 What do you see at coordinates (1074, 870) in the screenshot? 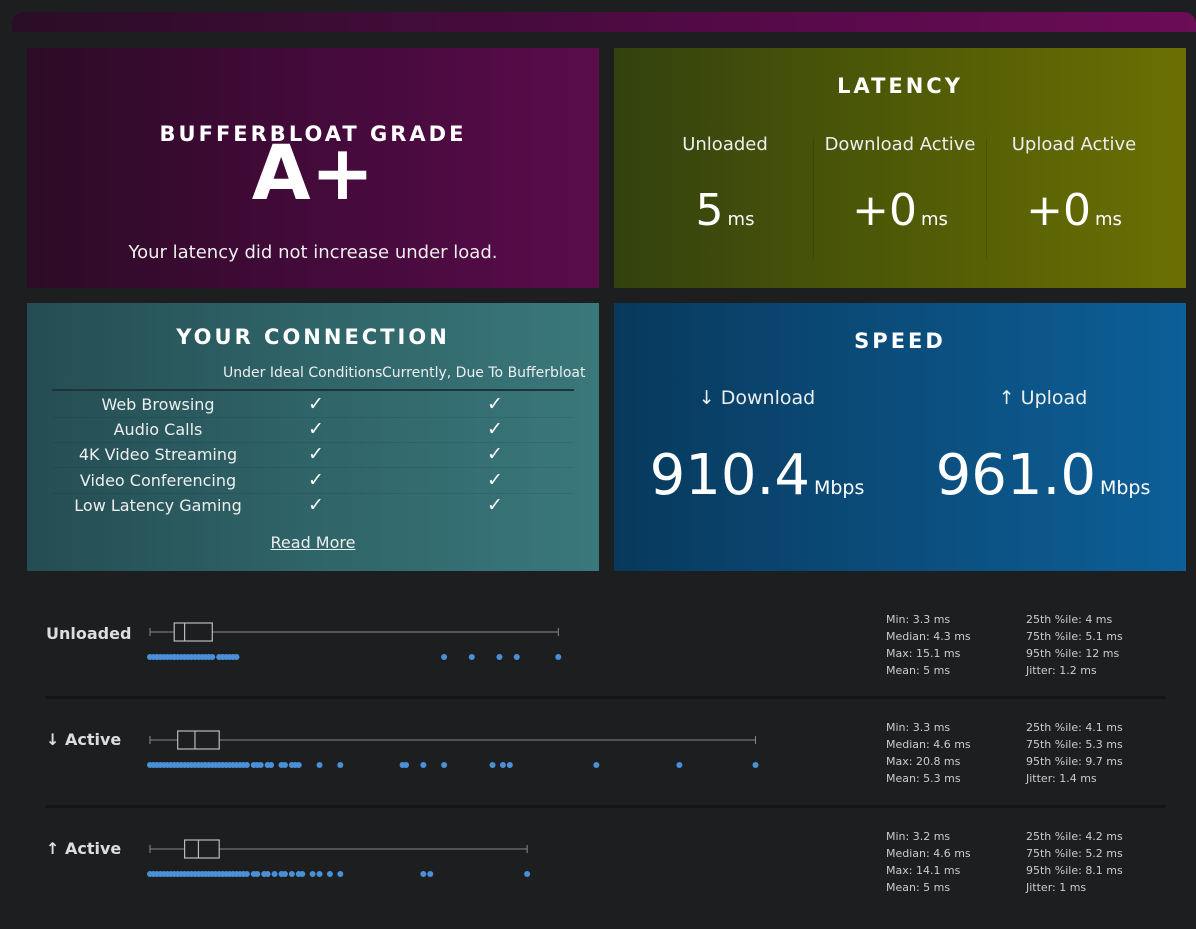
I see `stat-p95: 95th %ile: 8.1 ms` at bounding box center [1074, 870].